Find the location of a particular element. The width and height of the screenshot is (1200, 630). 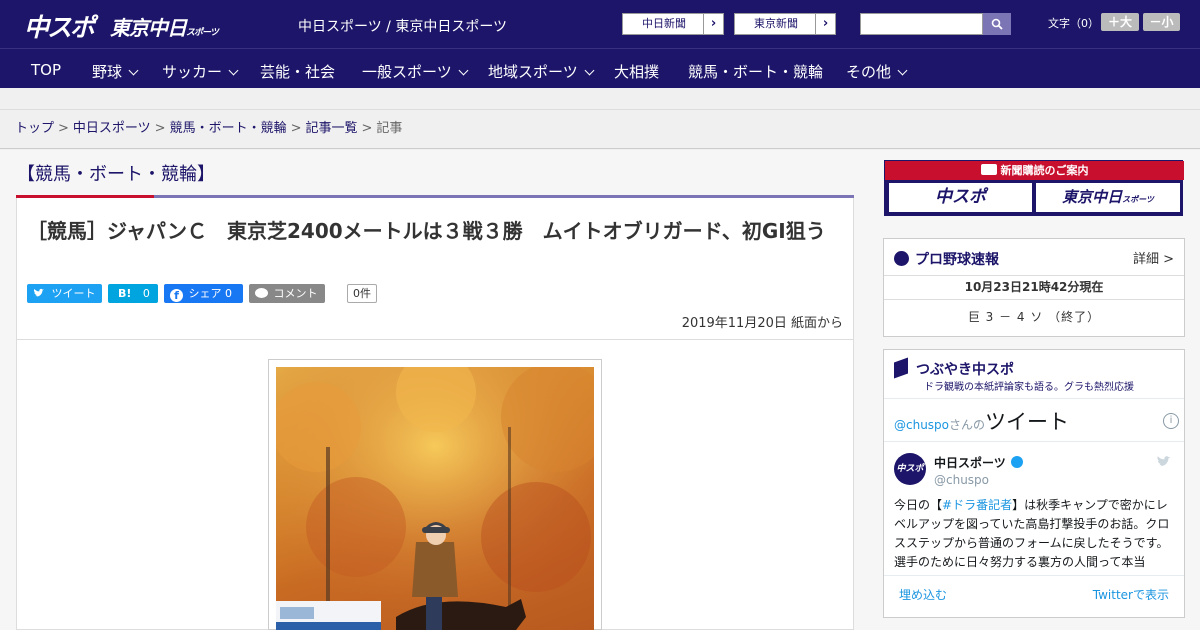

verified-badge-icon is located at coordinates (1016, 462).